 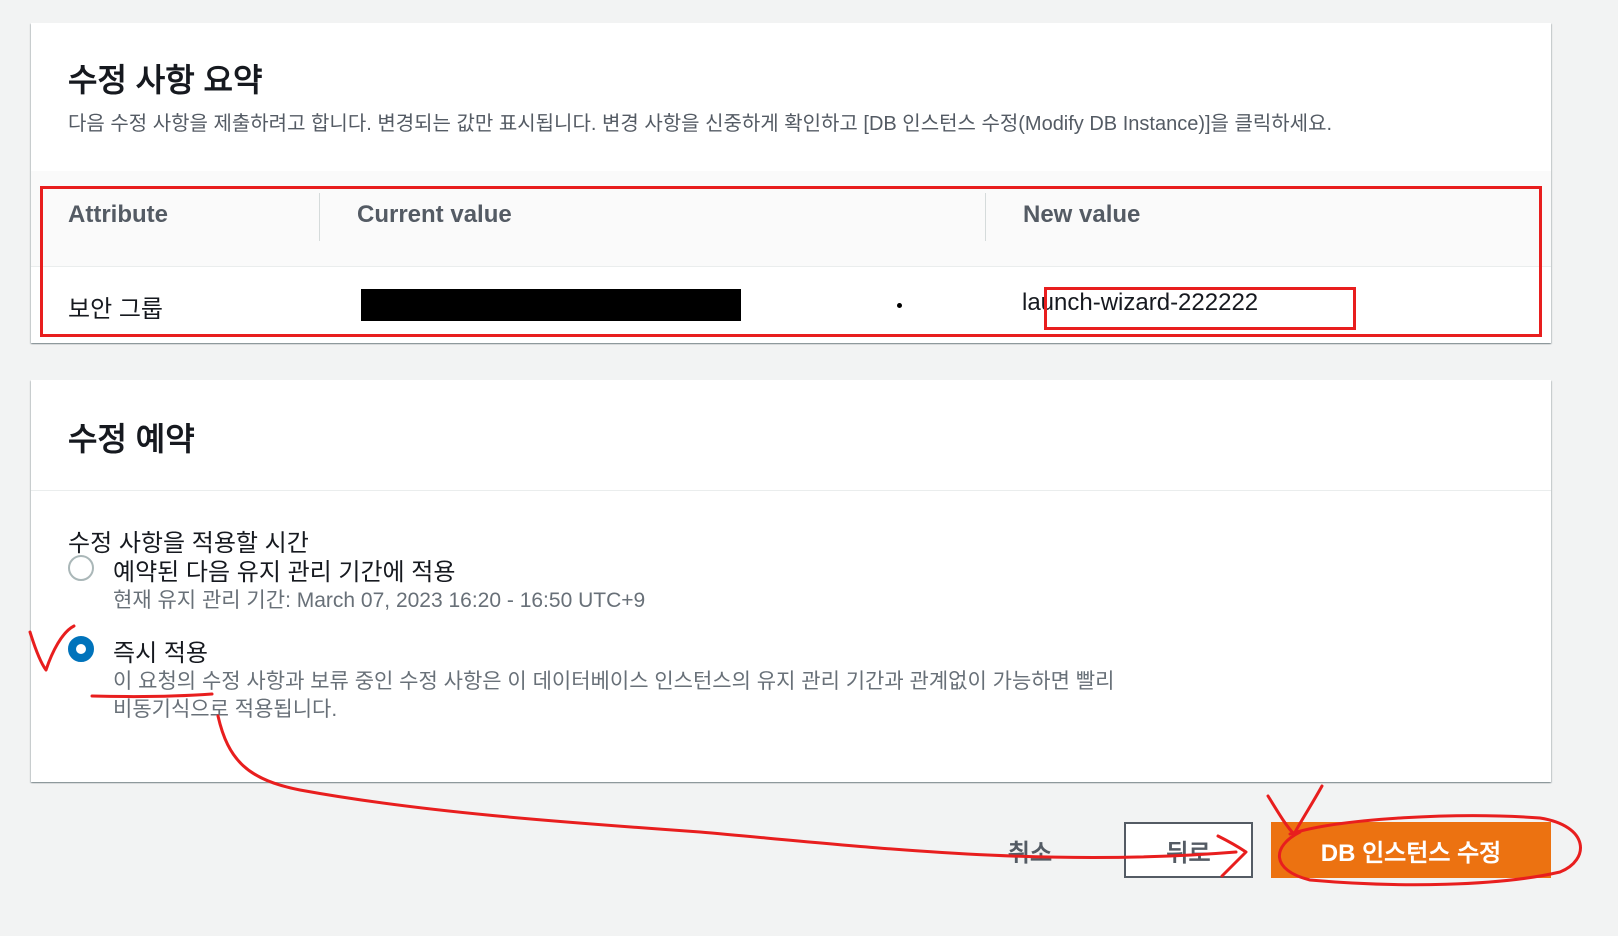 What do you see at coordinates (284, 569) in the screenshot?
I see `option-next-maintenance-label: 예약된 다음 유지 관리 기간에 적용` at bounding box center [284, 569].